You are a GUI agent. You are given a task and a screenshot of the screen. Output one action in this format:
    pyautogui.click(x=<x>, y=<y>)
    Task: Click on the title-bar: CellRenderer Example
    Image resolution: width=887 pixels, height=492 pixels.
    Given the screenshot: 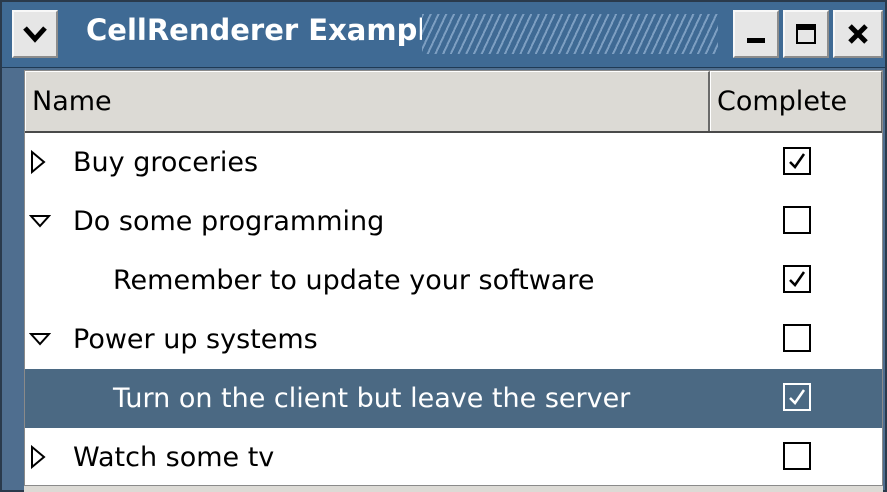 What is the action you would take?
    pyautogui.click(x=443, y=35)
    